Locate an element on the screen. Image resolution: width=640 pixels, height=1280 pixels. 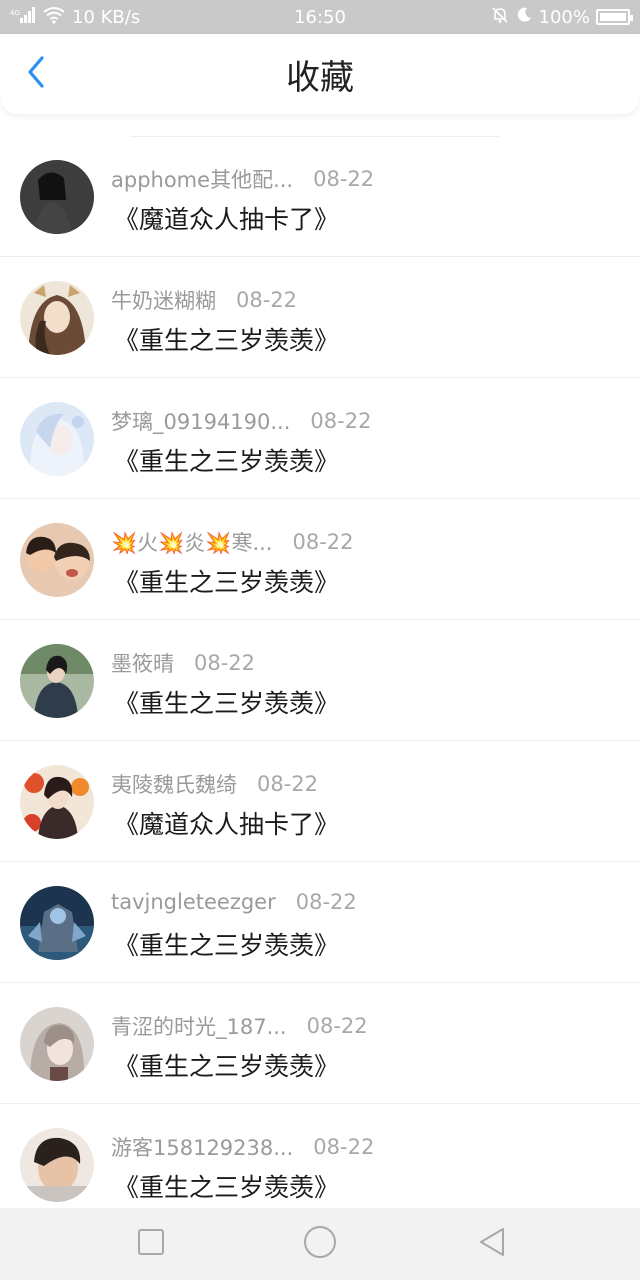
home-button is located at coordinates (320, 1244).